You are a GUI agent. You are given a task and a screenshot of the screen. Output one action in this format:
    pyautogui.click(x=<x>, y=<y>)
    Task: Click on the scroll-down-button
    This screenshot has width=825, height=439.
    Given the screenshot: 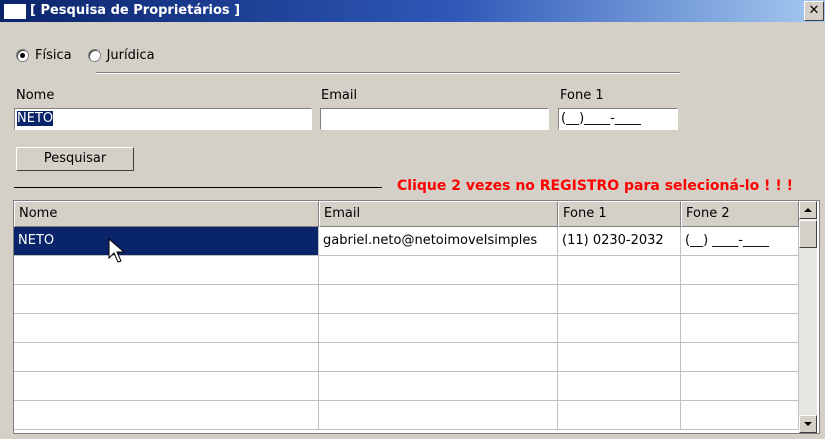 What is the action you would take?
    pyautogui.click(x=808, y=424)
    